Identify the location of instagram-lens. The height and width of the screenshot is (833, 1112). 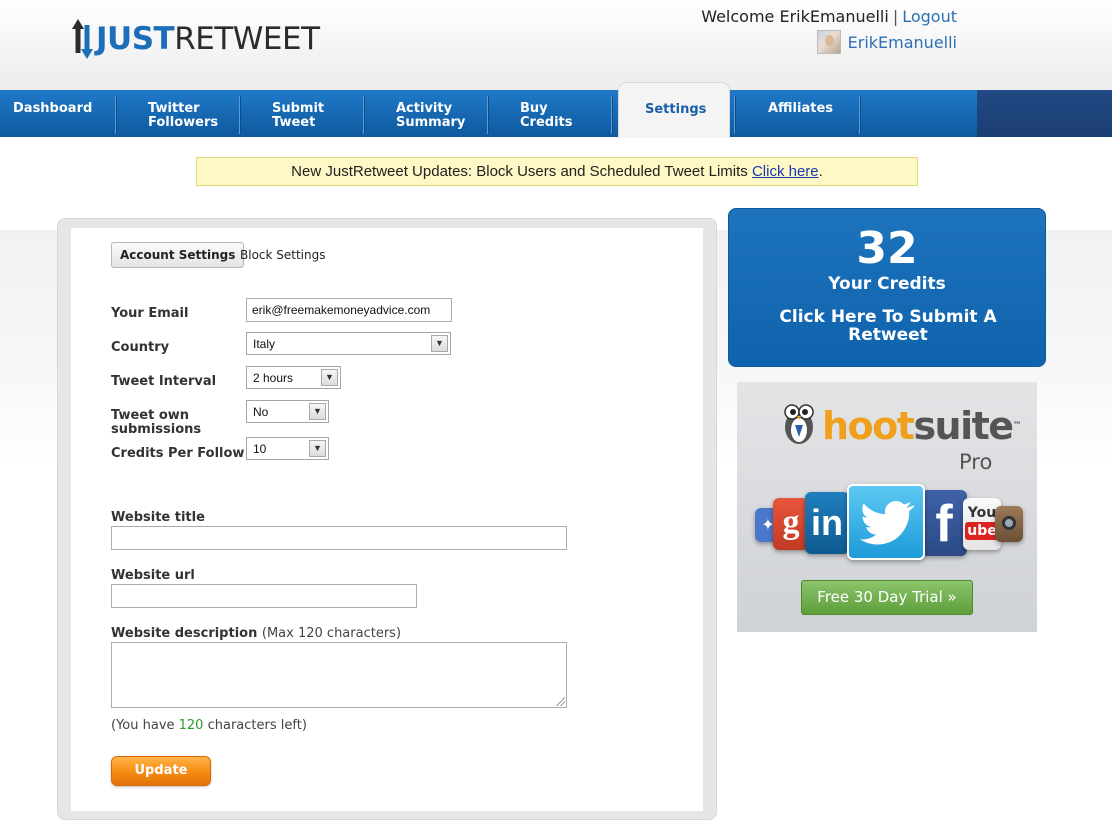
(1009, 523).